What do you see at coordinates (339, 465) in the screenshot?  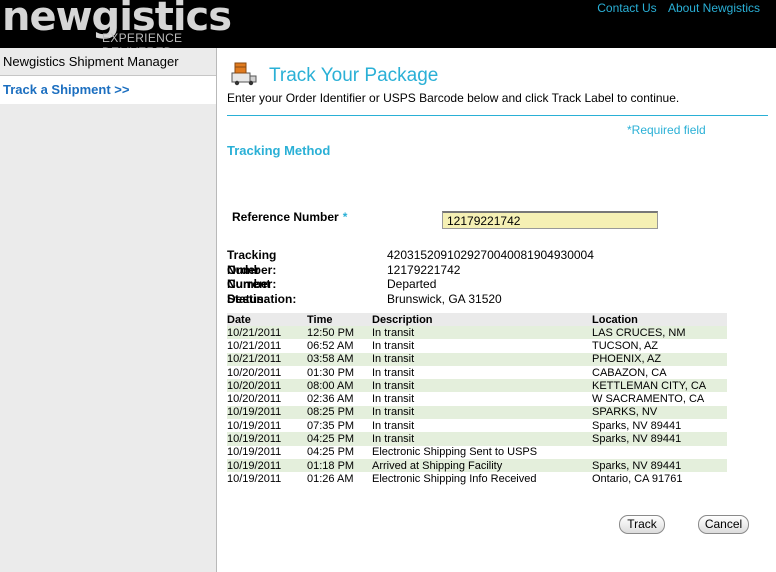 I see `cell-time: 01:18 PM` at bounding box center [339, 465].